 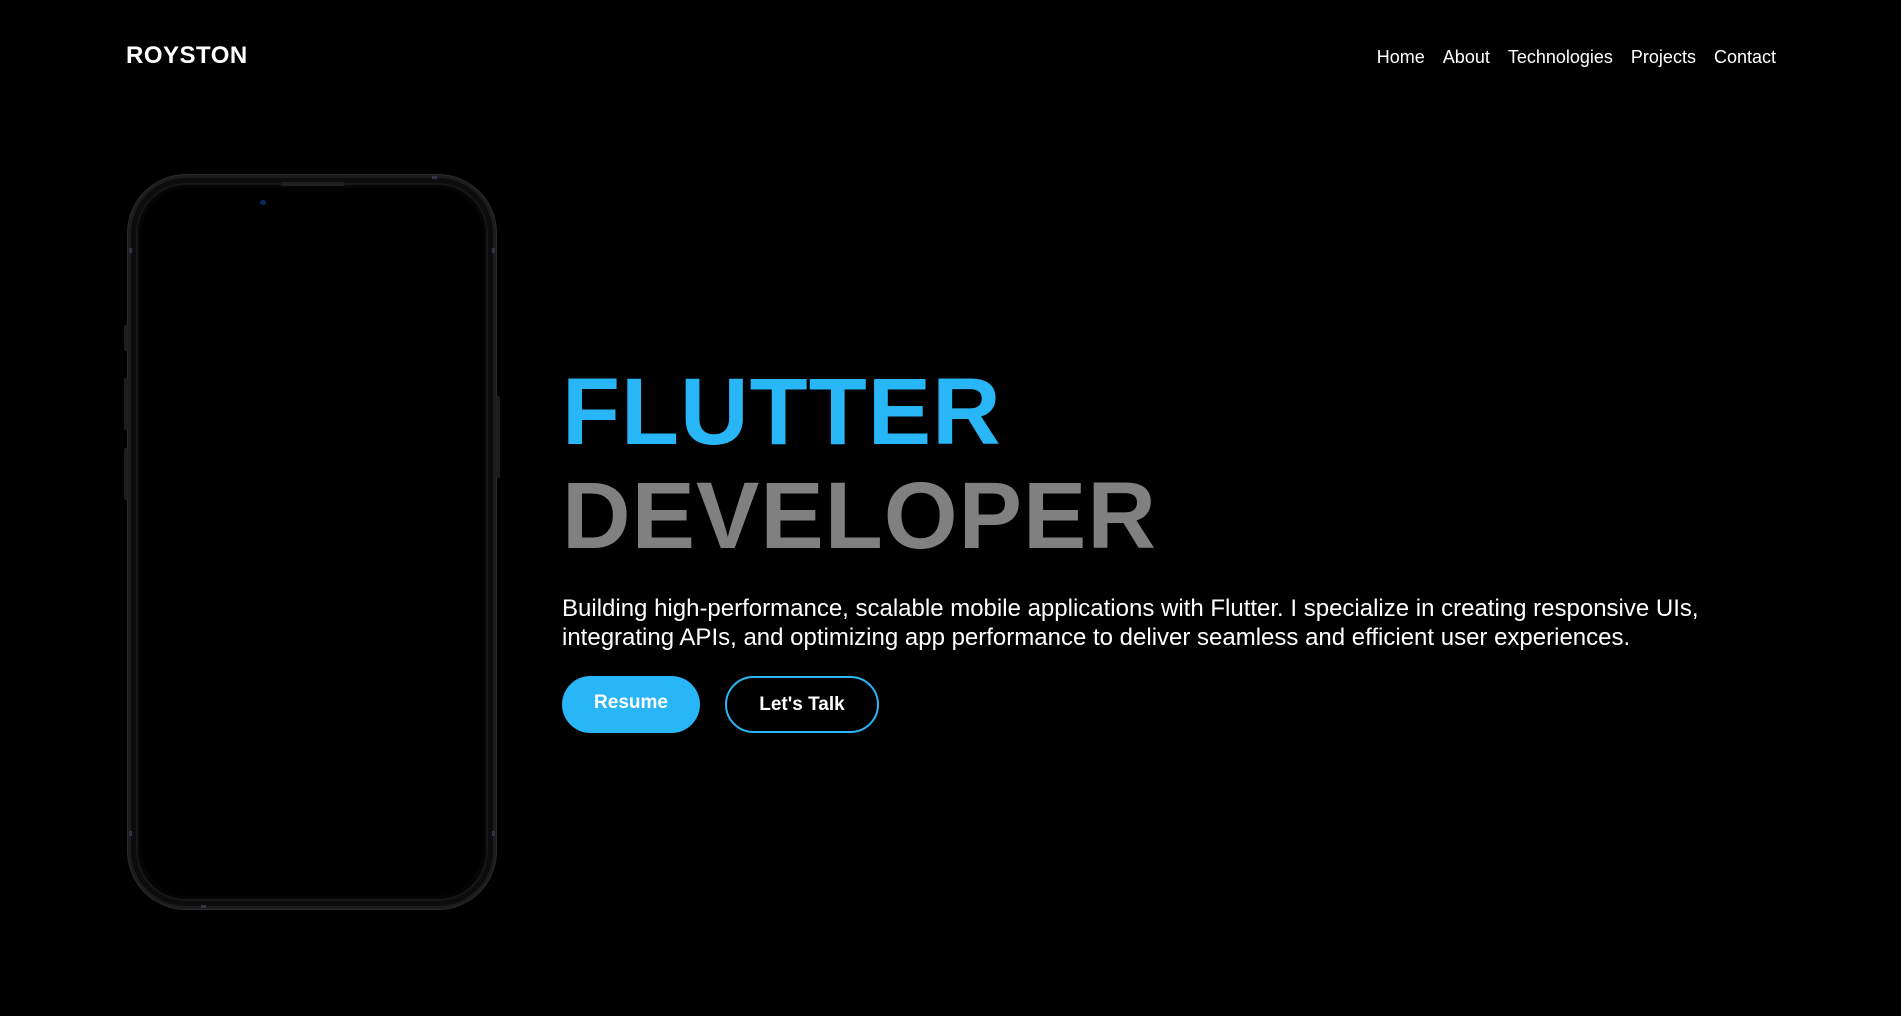 What do you see at coordinates (1560, 57) in the screenshot?
I see `nav-link-technologies: Technologies` at bounding box center [1560, 57].